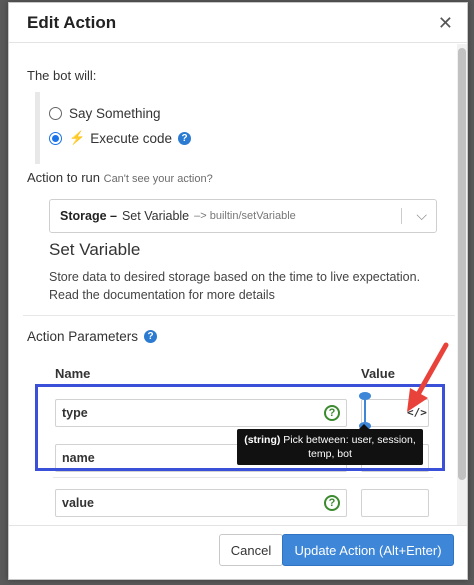 The height and width of the screenshot is (585, 474). I want to click on options-indent-bar, so click(37, 128).